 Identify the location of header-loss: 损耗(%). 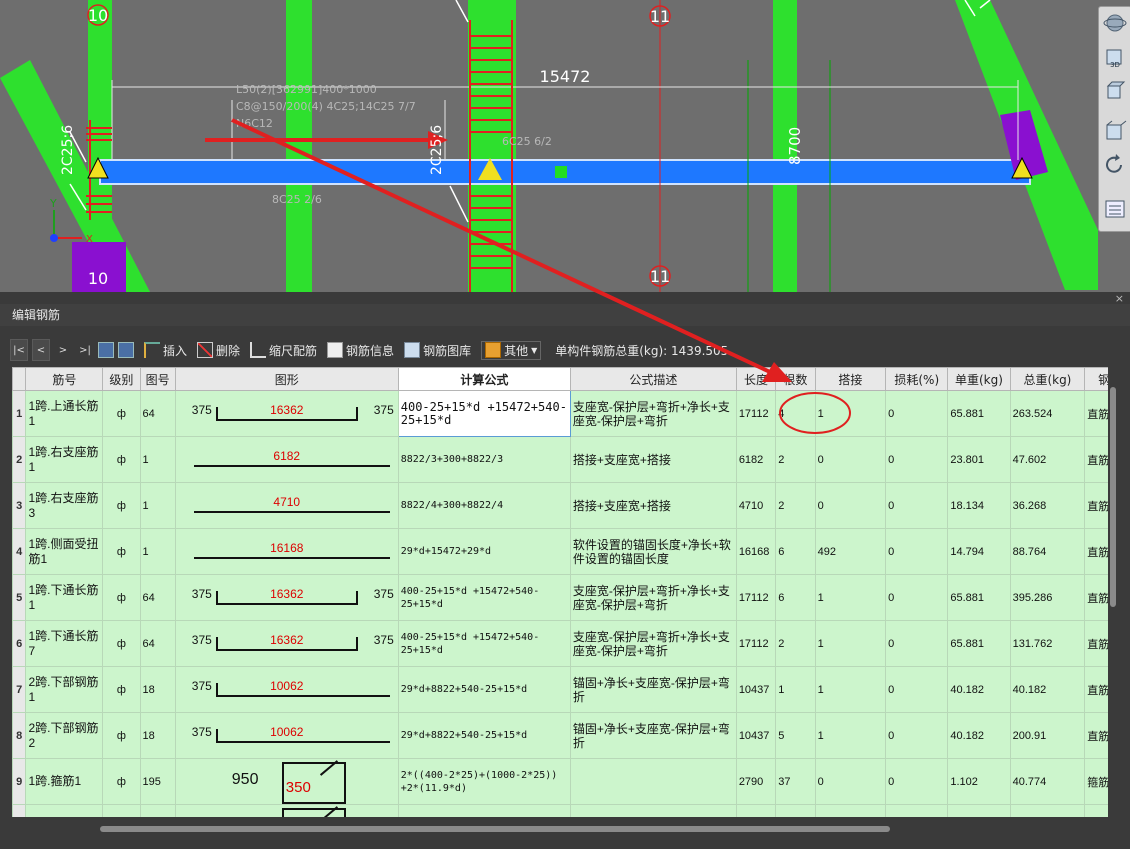
(917, 379).